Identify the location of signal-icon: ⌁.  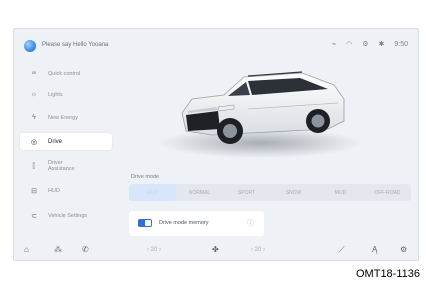
(334, 44).